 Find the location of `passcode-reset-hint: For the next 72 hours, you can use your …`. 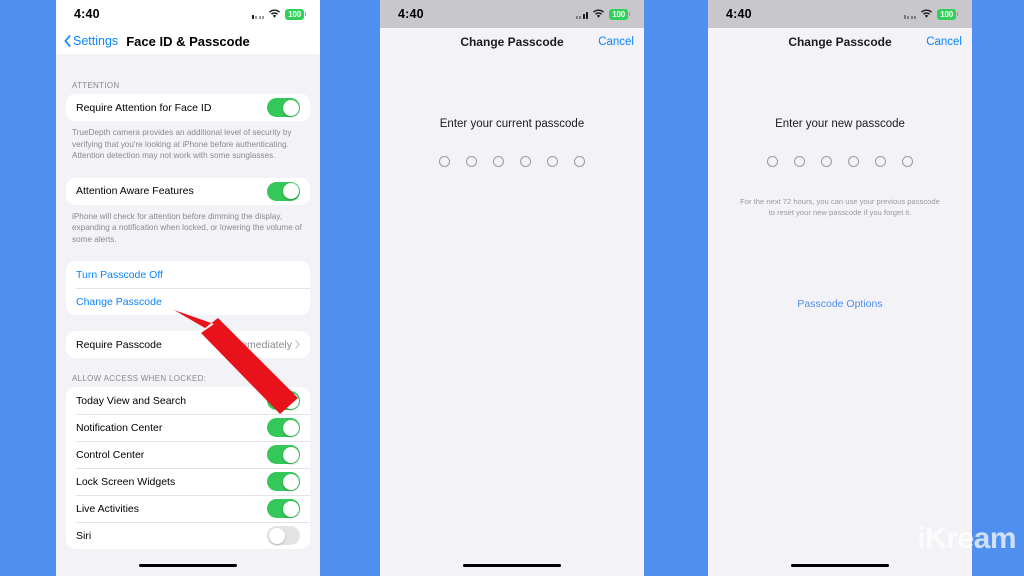

passcode-reset-hint: For the next 72 hours, you can use your … is located at coordinates (840, 207).